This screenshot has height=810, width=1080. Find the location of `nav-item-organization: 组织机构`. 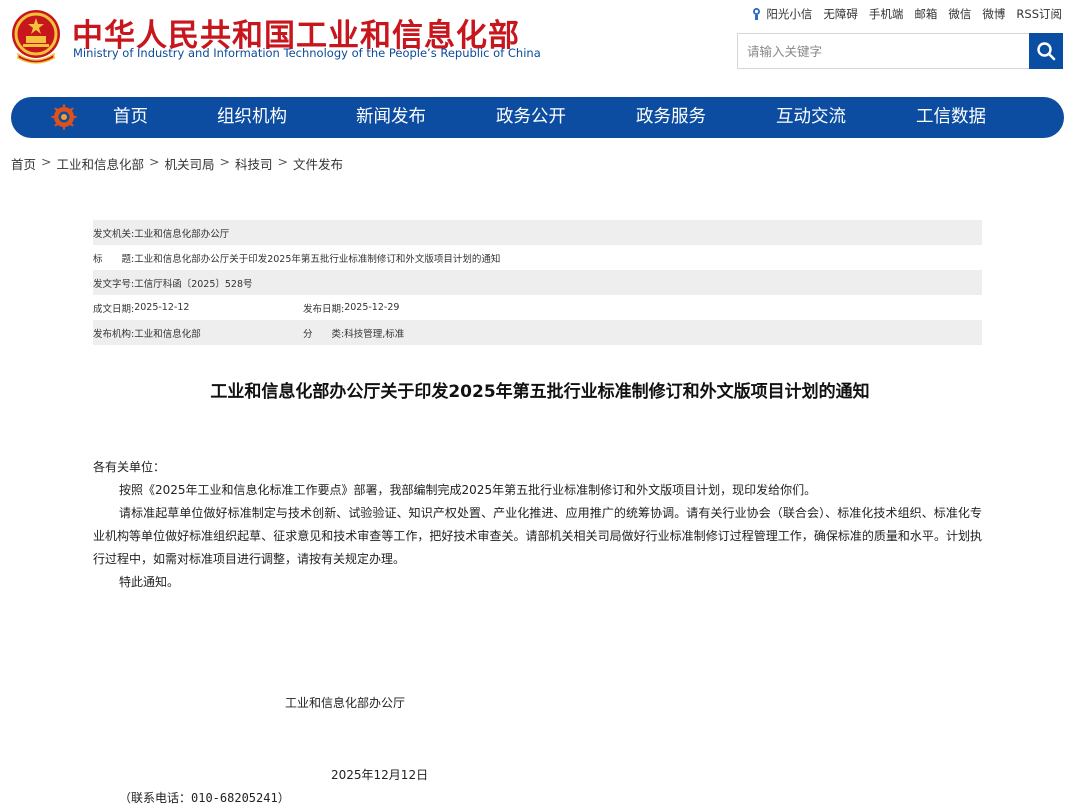

nav-item-organization: 组织机构 is located at coordinates (252, 117).